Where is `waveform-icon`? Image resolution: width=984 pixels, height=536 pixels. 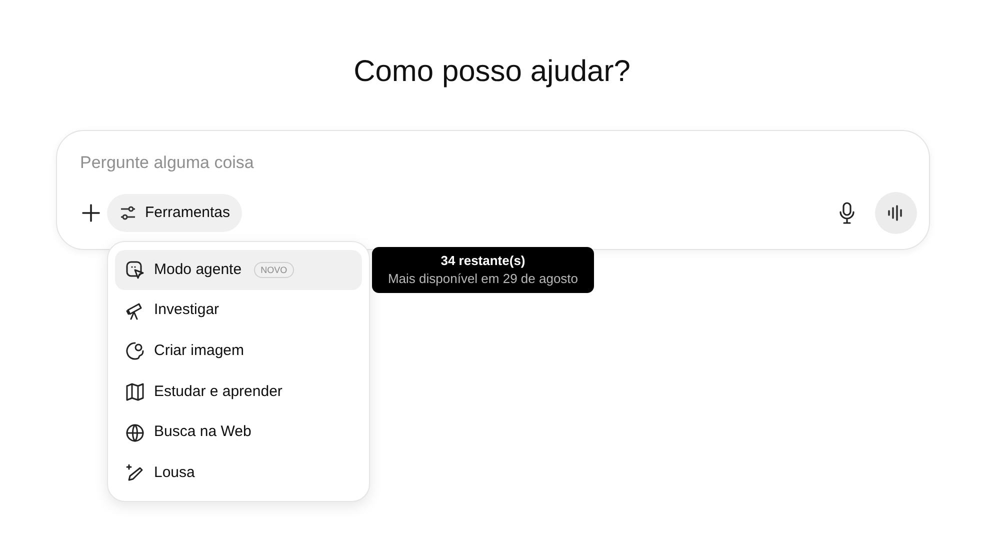
waveform-icon is located at coordinates (896, 213).